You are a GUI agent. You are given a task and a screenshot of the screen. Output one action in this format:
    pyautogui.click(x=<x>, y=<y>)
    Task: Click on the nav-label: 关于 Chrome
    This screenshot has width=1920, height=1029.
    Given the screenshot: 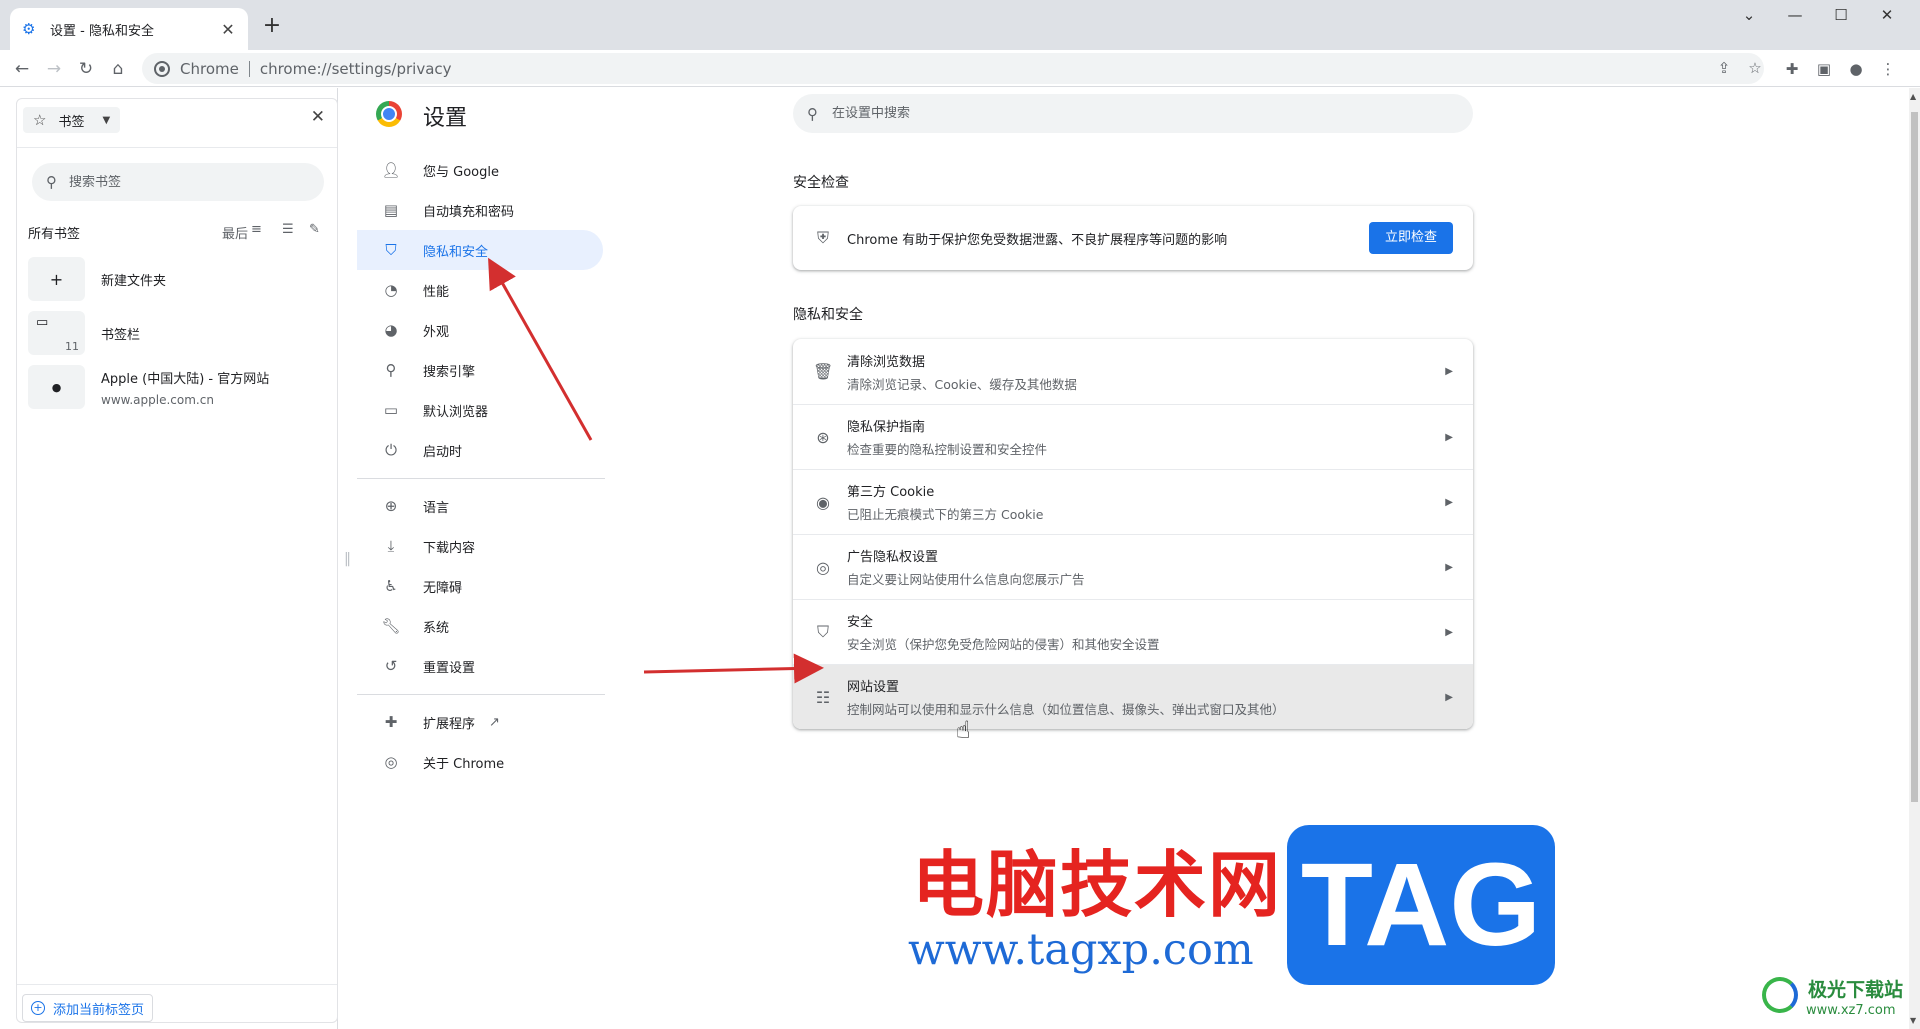 What is the action you would take?
    pyautogui.click(x=464, y=764)
    